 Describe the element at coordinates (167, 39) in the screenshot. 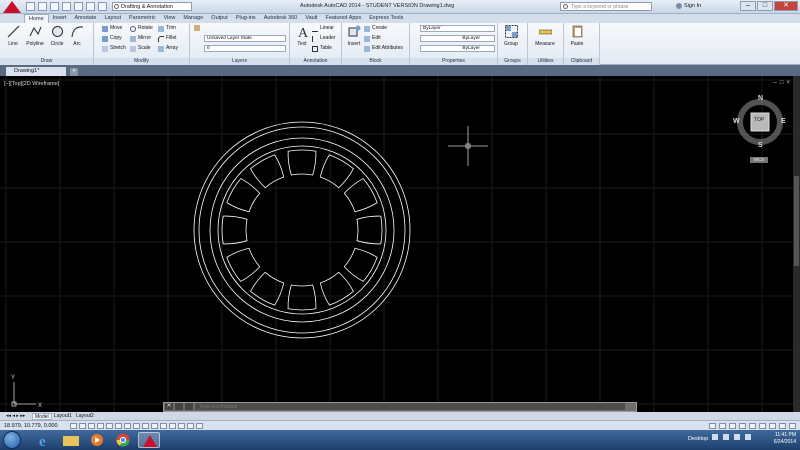

I see `fillet-button: Fillet` at that location.